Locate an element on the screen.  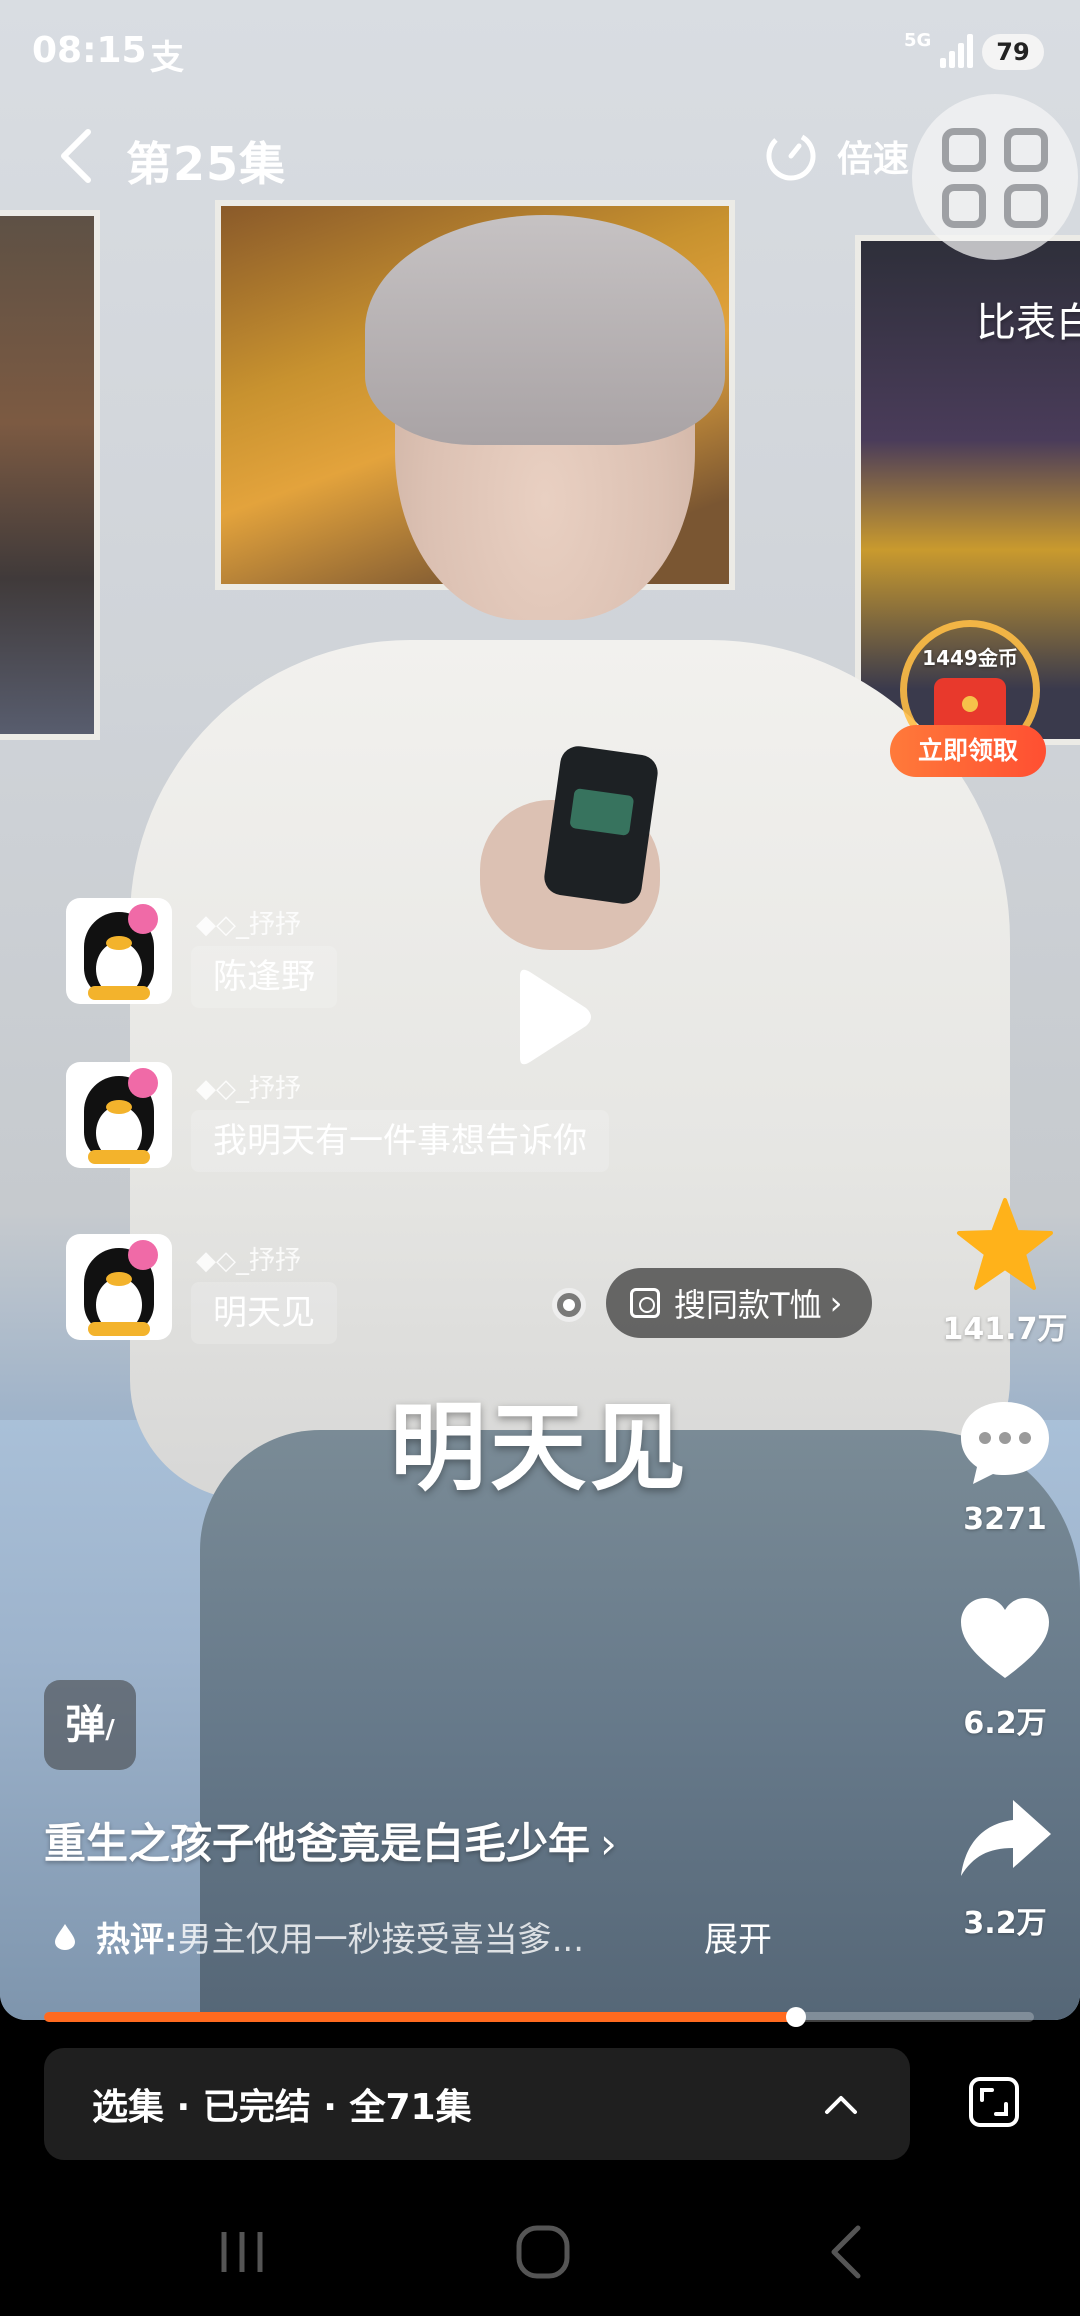
flip-phone-prop is located at coordinates (601, 825).